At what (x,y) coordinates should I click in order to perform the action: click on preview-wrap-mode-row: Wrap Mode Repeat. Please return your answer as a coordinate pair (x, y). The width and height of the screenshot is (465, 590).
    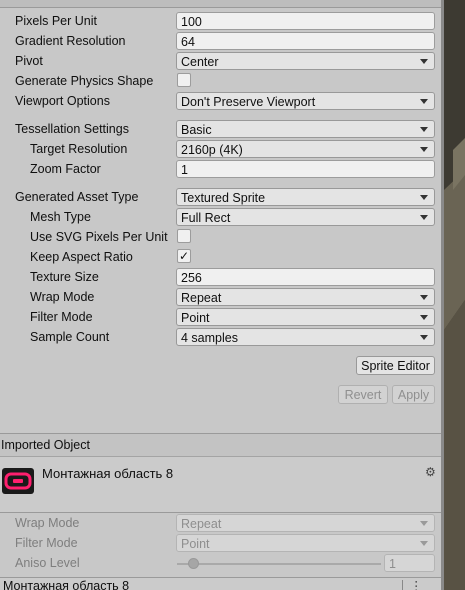
    Looking at the image, I should click on (220, 523).